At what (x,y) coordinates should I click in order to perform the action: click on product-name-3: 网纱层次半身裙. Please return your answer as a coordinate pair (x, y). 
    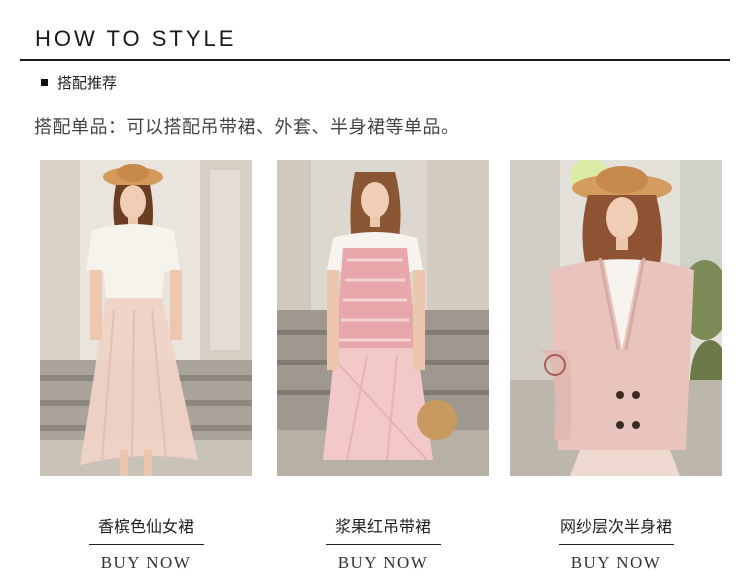
    Looking at the image, I should click on (615, 526).